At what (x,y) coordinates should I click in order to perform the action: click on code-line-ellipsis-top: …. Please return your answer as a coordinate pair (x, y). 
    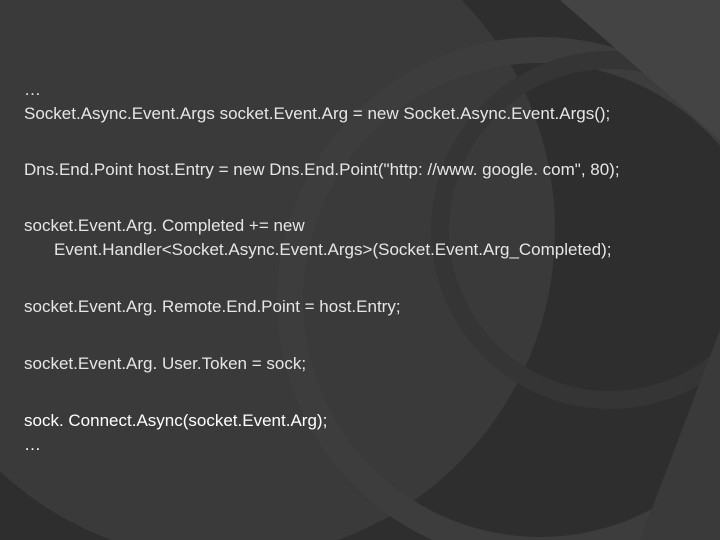
    Looking at the image, I should click on (32, 89).